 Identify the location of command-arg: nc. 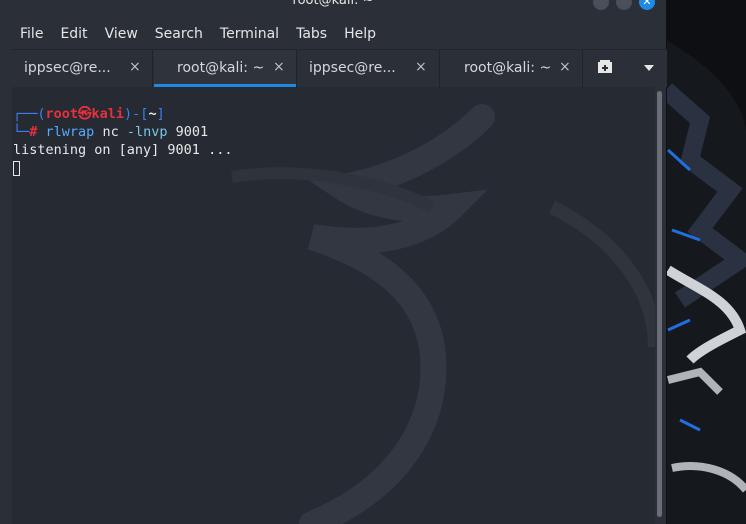
(110, 132).